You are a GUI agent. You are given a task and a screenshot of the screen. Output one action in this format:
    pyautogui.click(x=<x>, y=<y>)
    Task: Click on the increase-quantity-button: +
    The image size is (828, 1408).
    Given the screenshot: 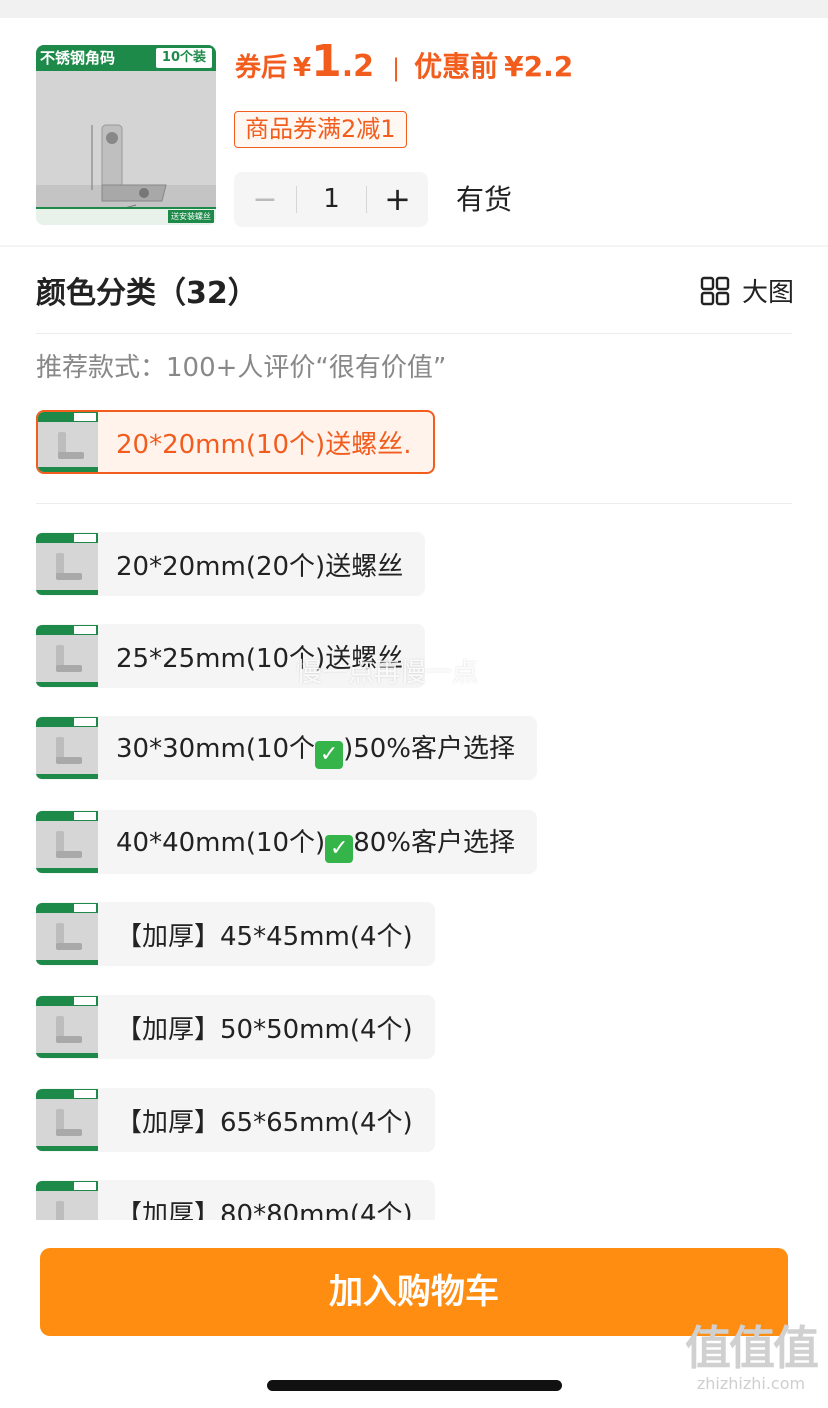 What is the action you would take?
    pyautogui.click(x=397, y=199)
    